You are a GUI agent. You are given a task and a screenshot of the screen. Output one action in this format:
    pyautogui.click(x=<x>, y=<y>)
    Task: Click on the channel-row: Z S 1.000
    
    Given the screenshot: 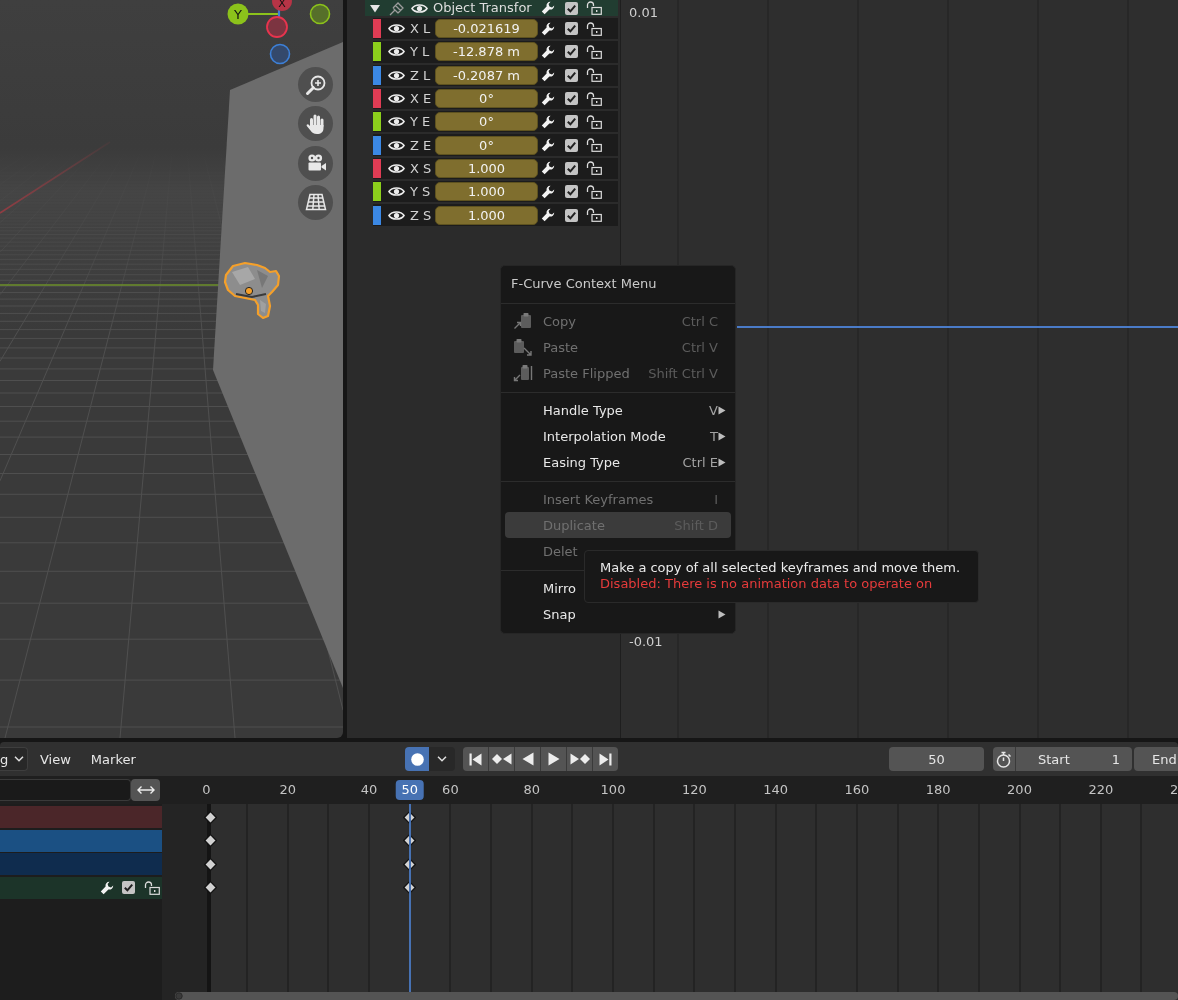 What is the action you would take?
    pyautogui.click(x=495, y=215)
    